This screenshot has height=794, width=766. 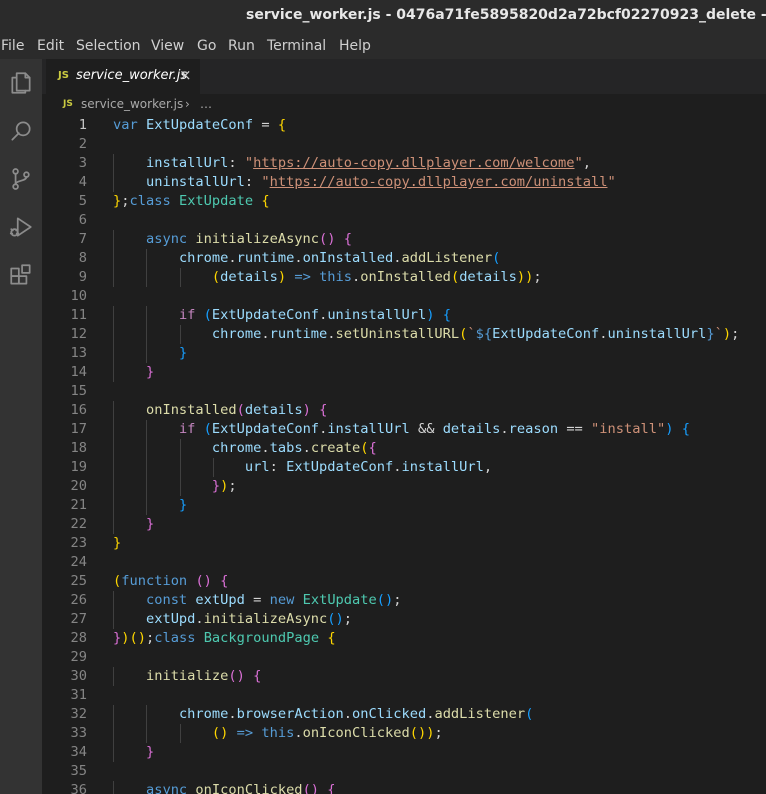 What do you see at coordinates (340, 467) in the screenshot?
I see `code-token: ExtUpdateConf` at bounding box center [340, 467].